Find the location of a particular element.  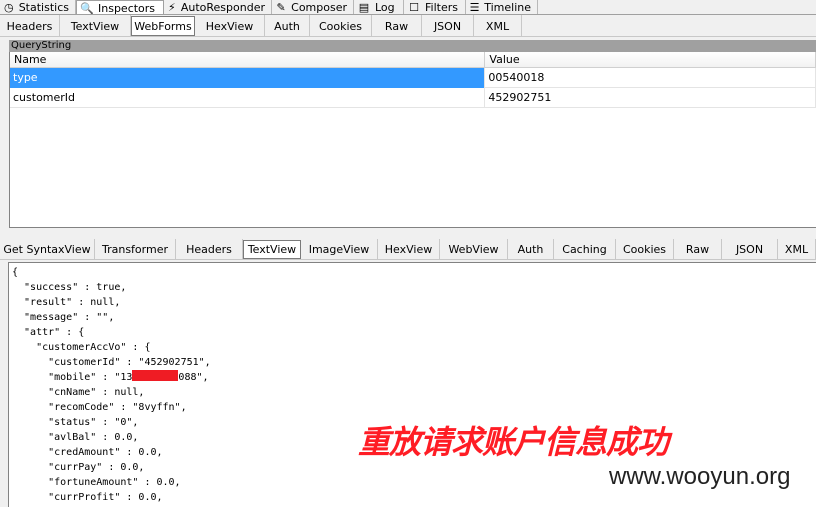

tab-label: Filters is located at coordinates (441, 7).